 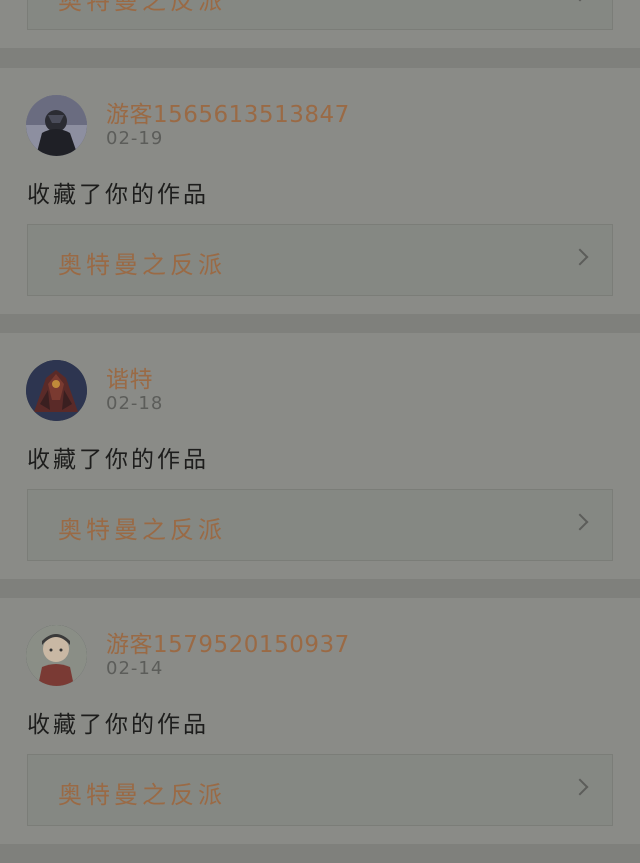 I want to click on timestamp: 02-19, so click(x=135, y=138).